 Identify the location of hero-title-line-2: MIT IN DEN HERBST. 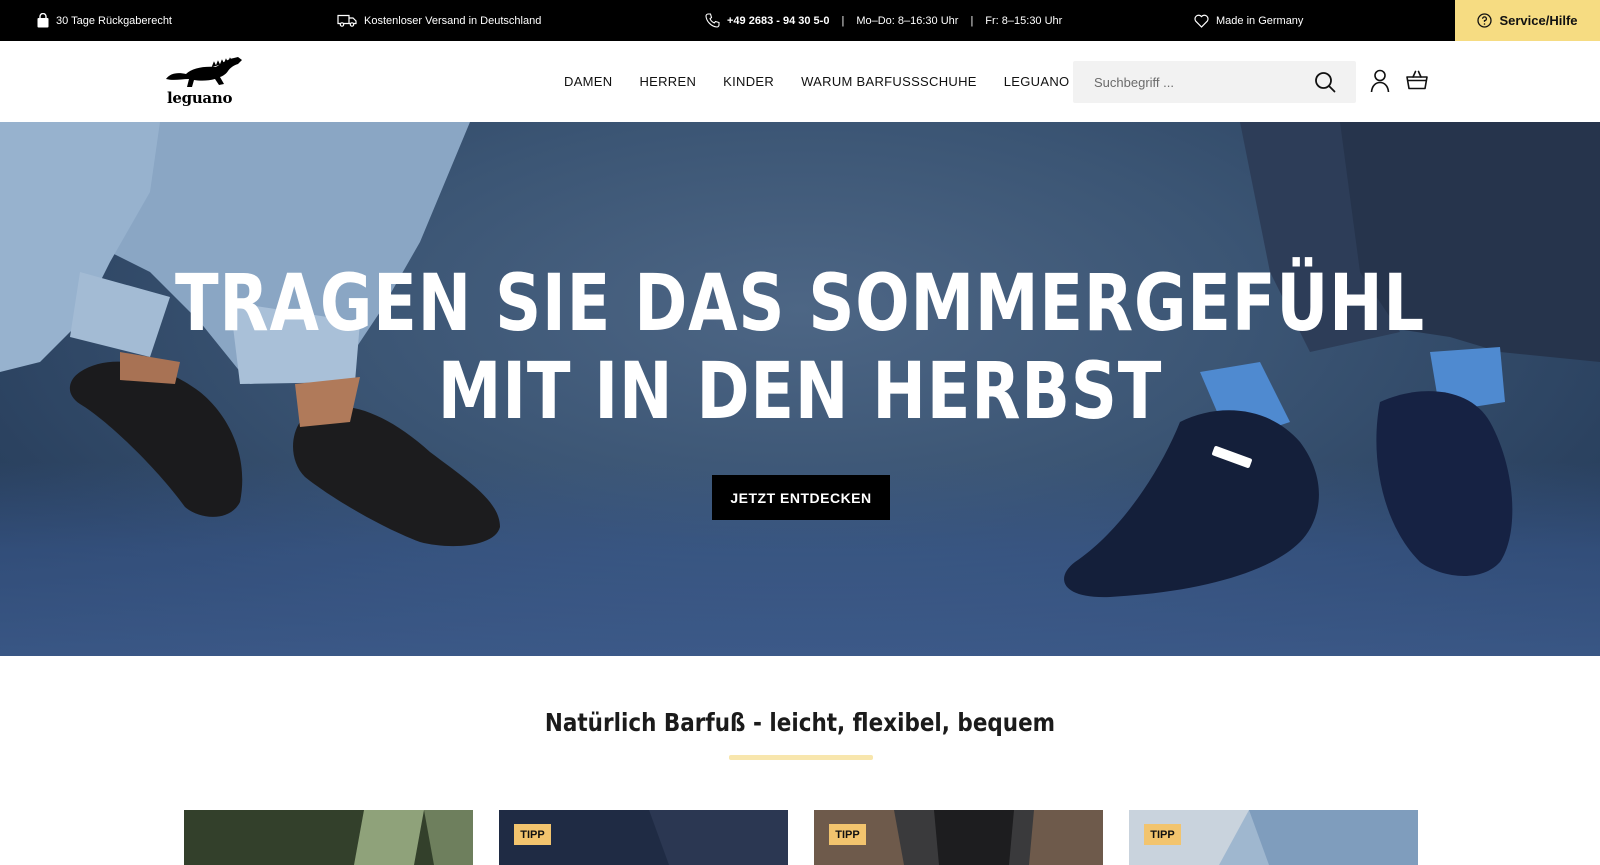
(800, 392).